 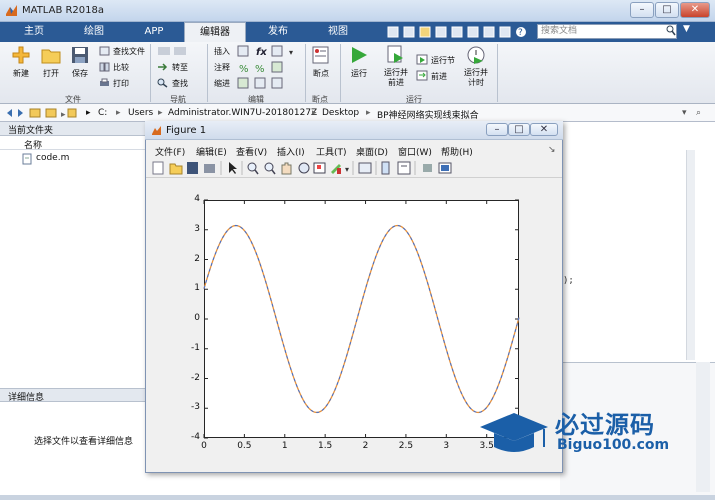 I want to click on figure-maximize-button: □, so click(x=519, y=129).